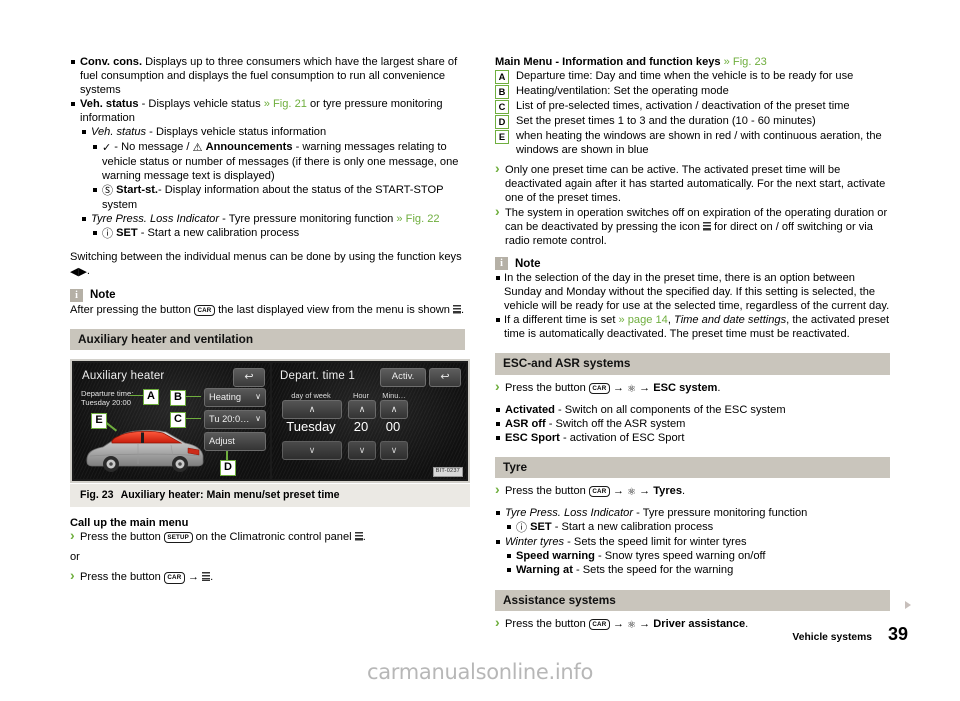  Describe the element at coordinates (109, 104) in the screenshot. I see `term-veh-status: Veh. status` at that location.